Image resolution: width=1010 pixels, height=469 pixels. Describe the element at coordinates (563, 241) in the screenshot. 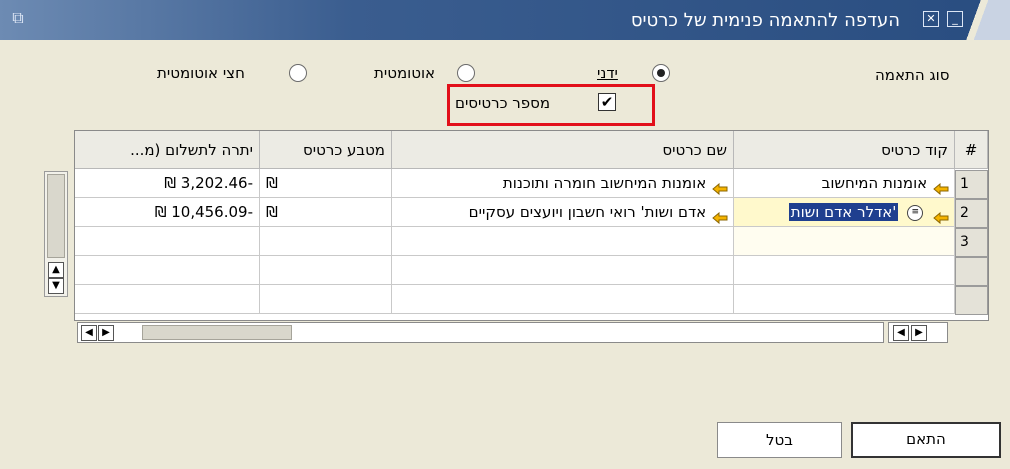

I see `table-row-3-name` at that location.